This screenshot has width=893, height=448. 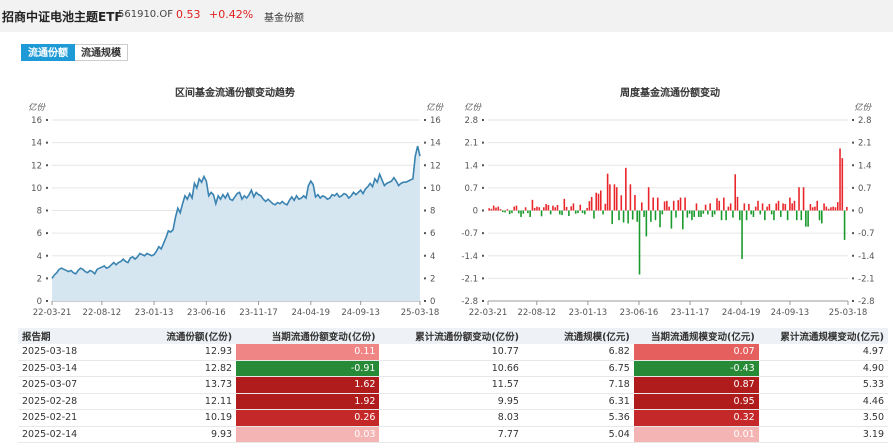 What do you see at coordinates (308, 336) in the screenshot?
I see `col-header-share-change: 当期流通份额变动(亿份)` at bounding box center [308, 336].